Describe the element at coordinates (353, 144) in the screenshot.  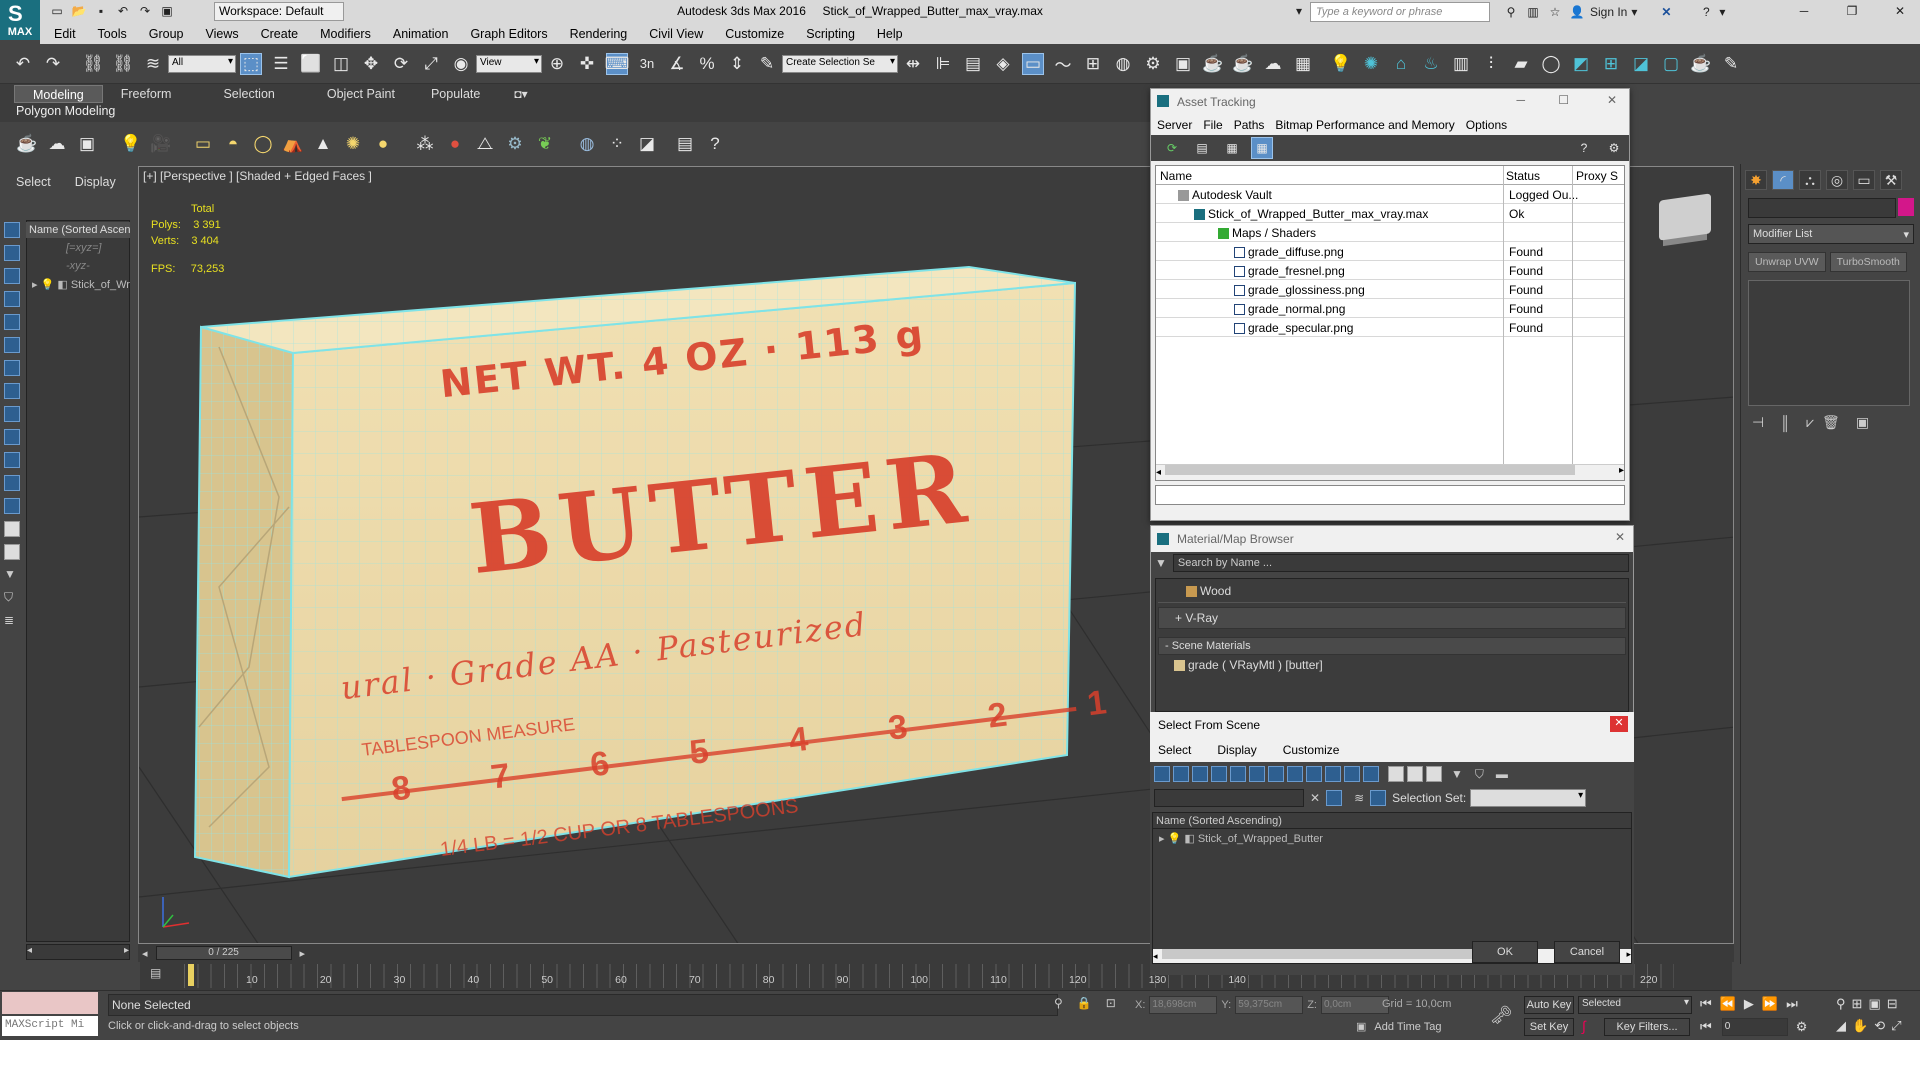
I see `sun-light-icon: ✺` at that location.